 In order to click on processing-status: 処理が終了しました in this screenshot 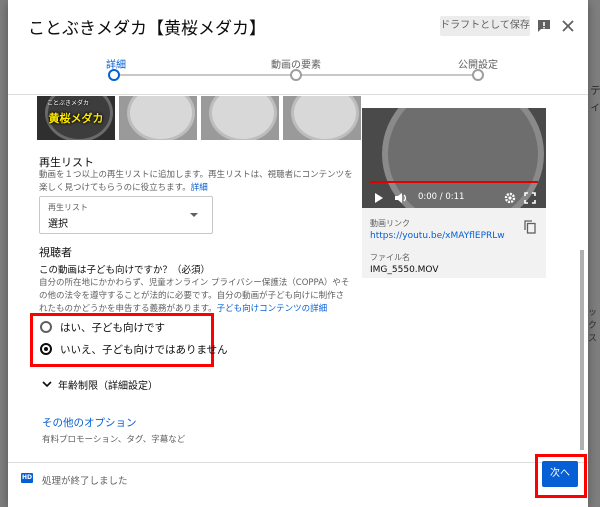, I will do `click(85, 481)`.